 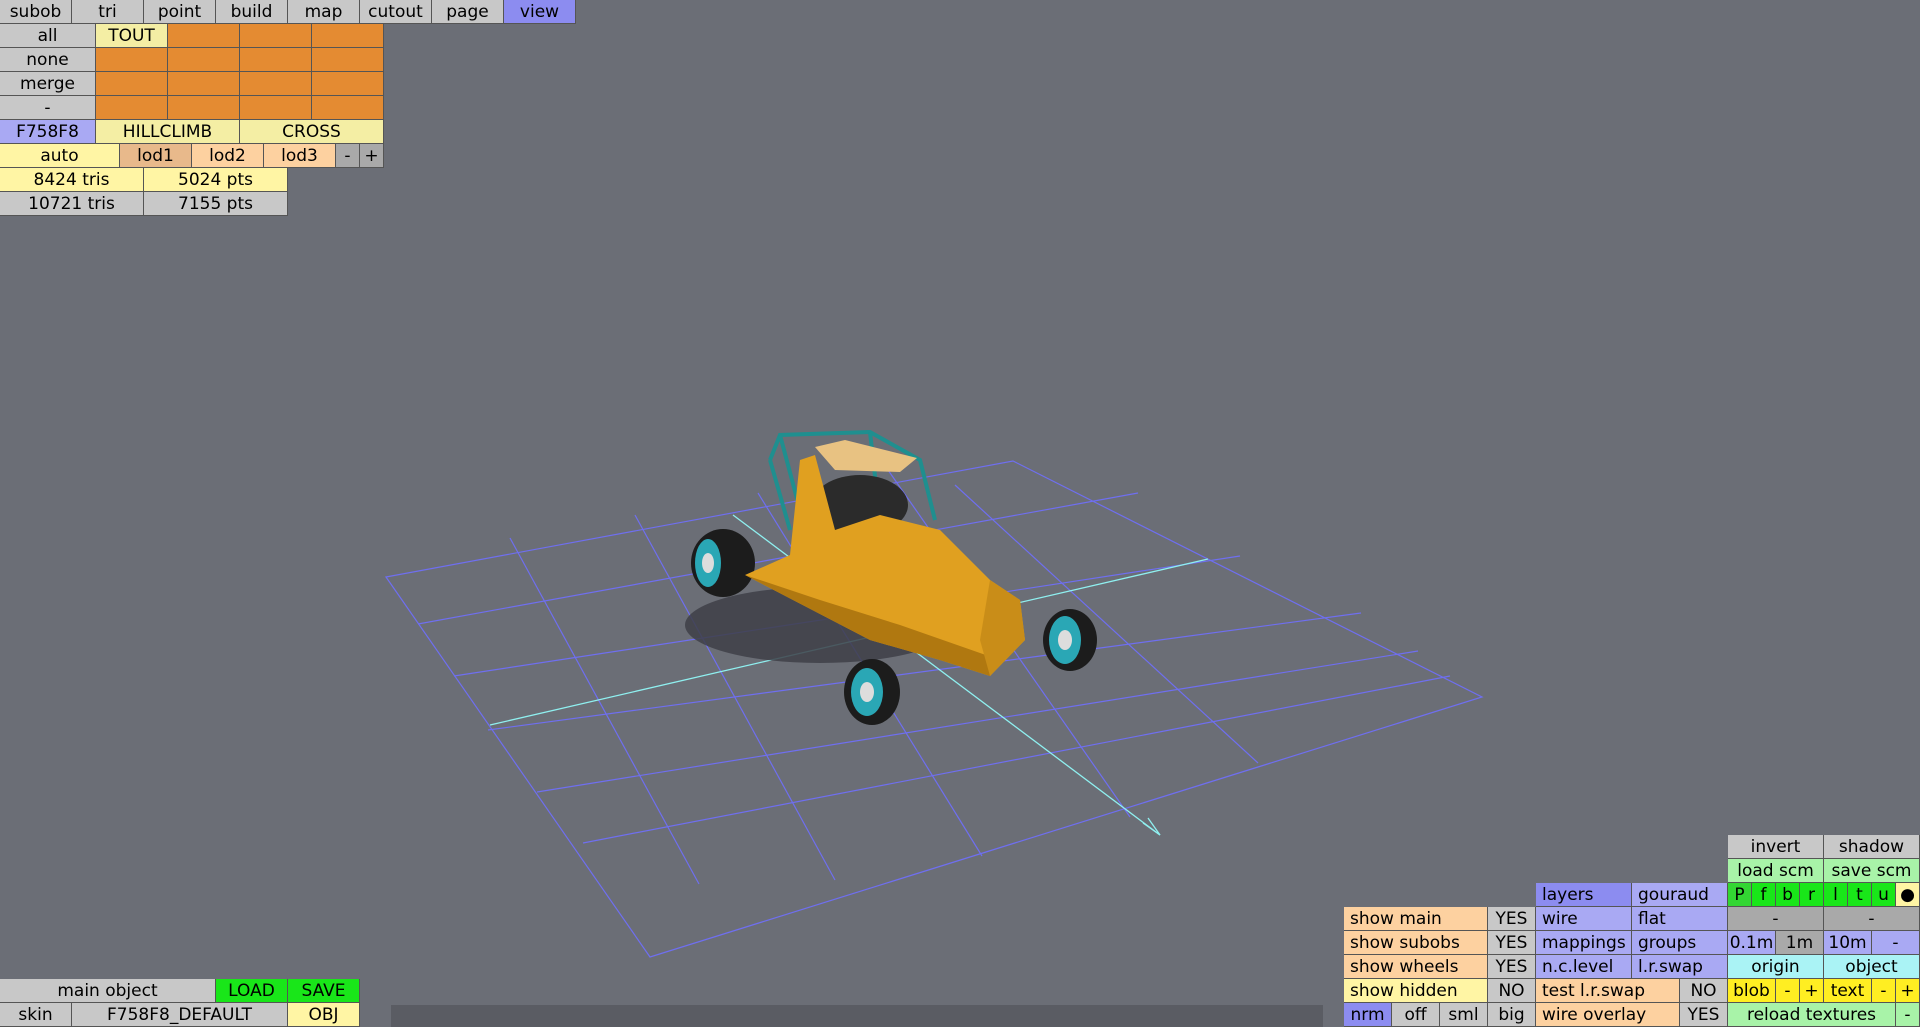 I want to click on tab-view: view, so click(x=540, y=12).